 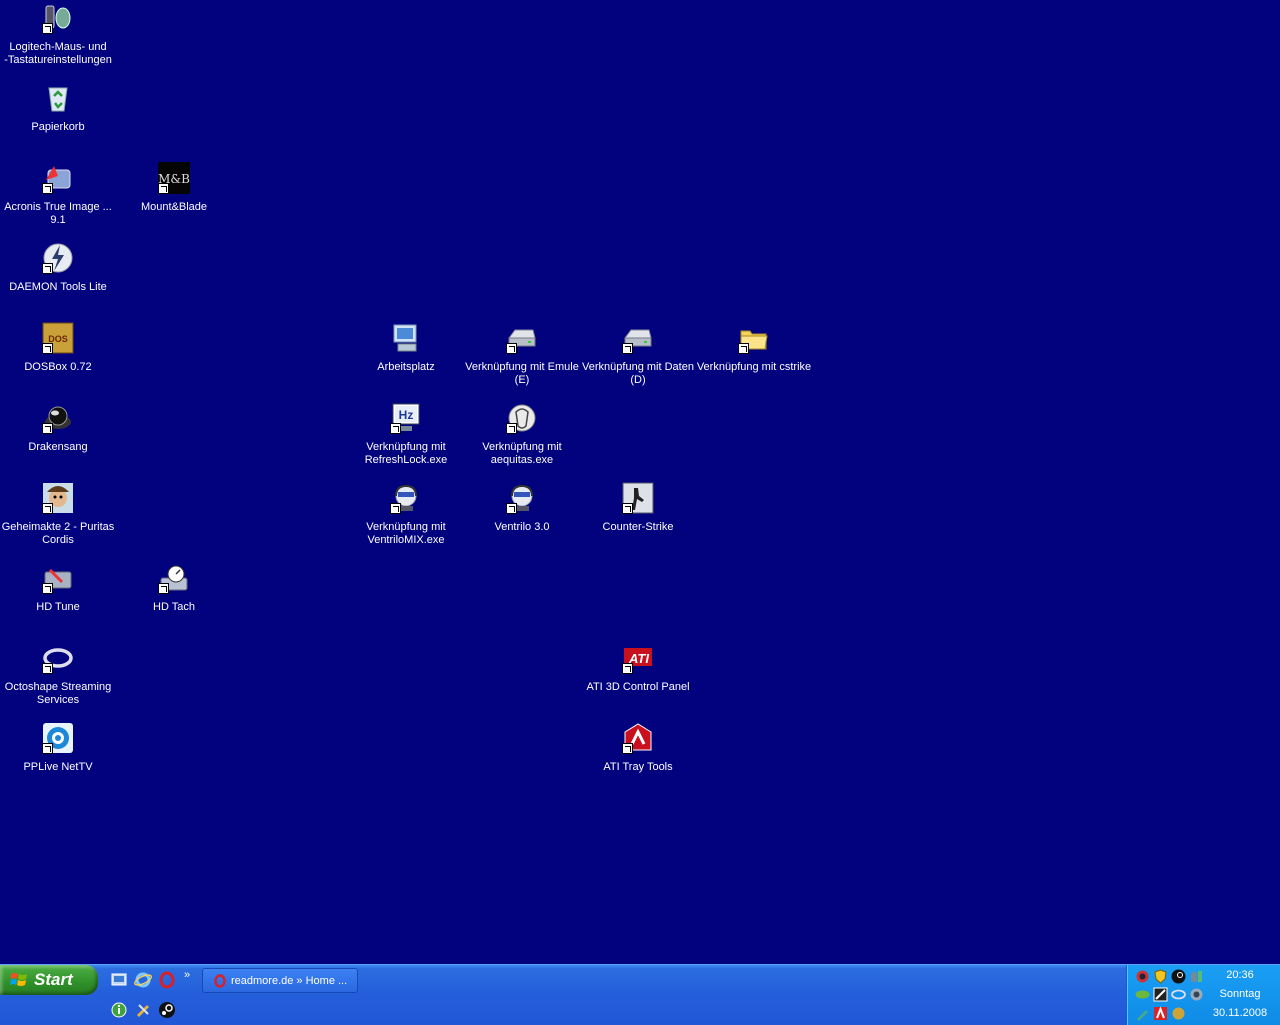 I want to click on desktop-icon-ventrilo: Ventrilo 3.0, so click(x=522, y=521).